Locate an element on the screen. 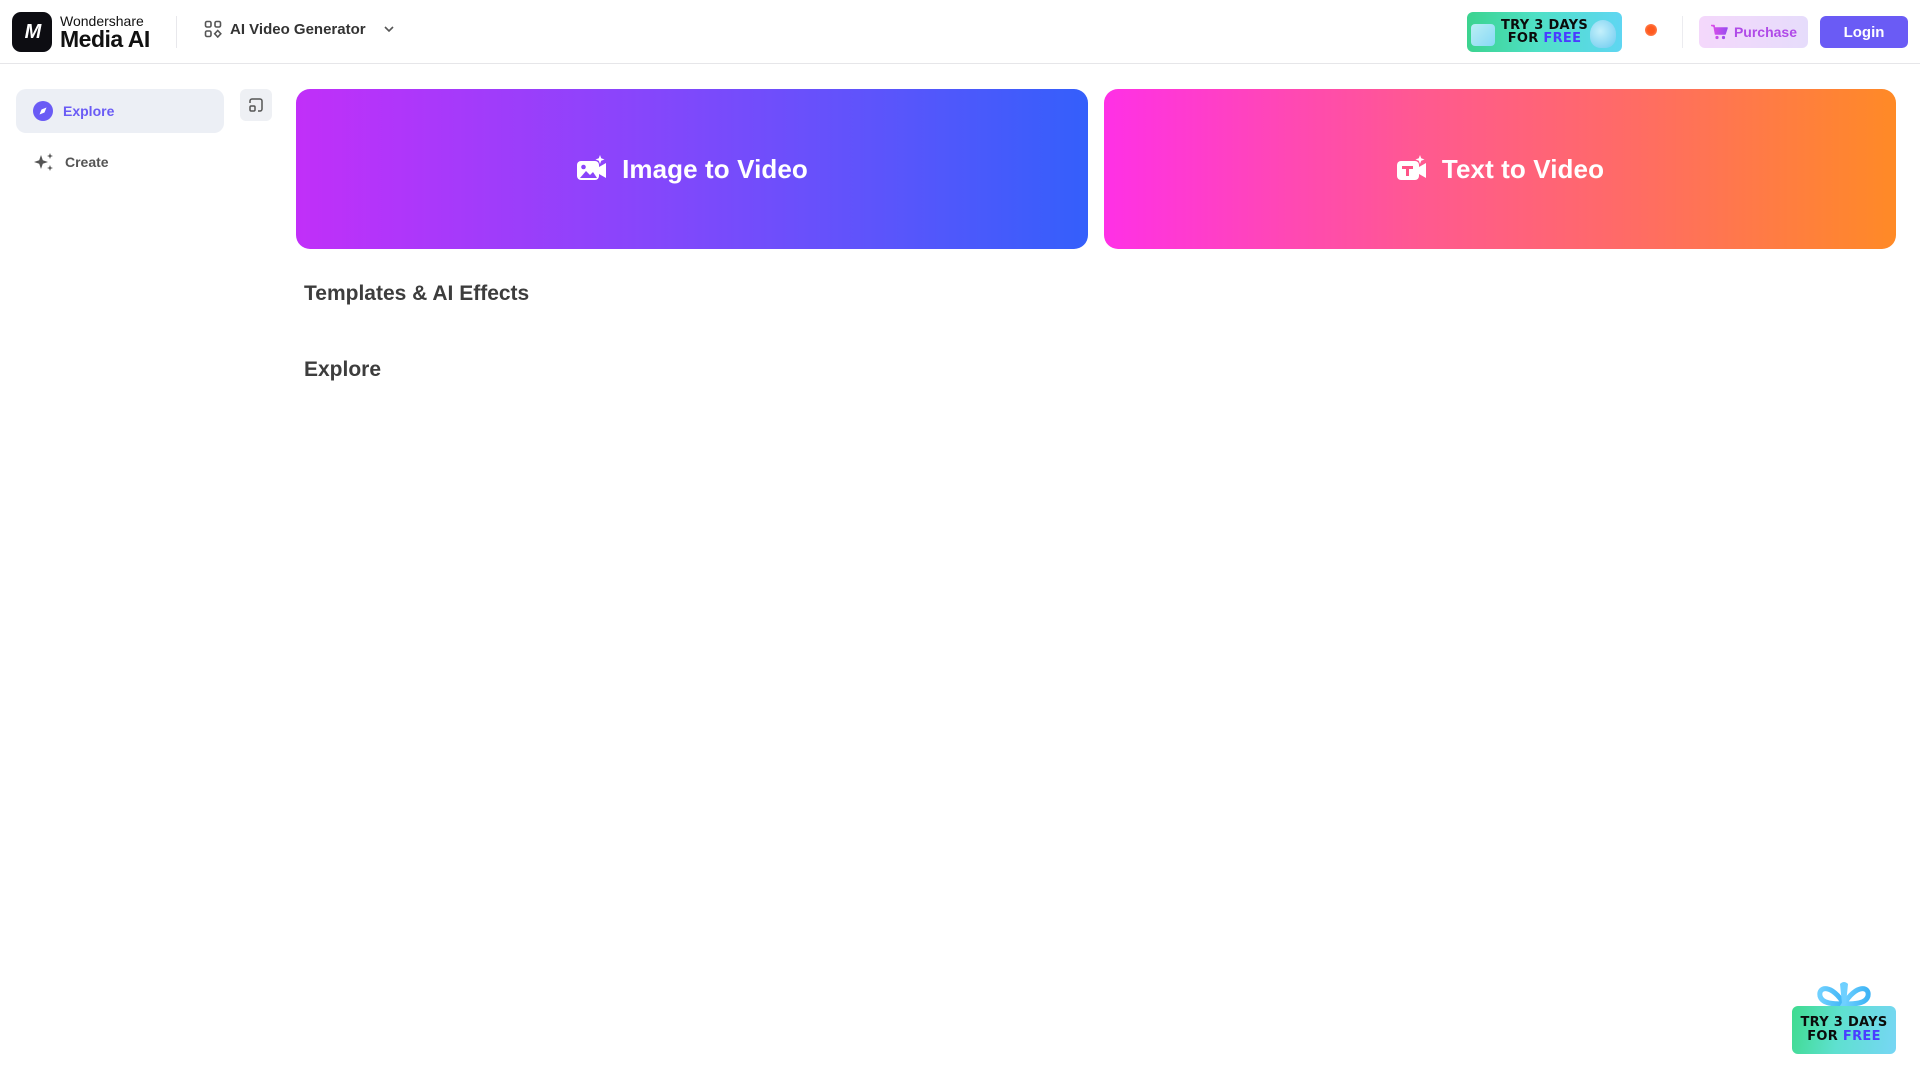 Image resolution: width=1920 pixels, height=1080 pixels. sidebar-item-label: Create is located at coordinates (87, 162).